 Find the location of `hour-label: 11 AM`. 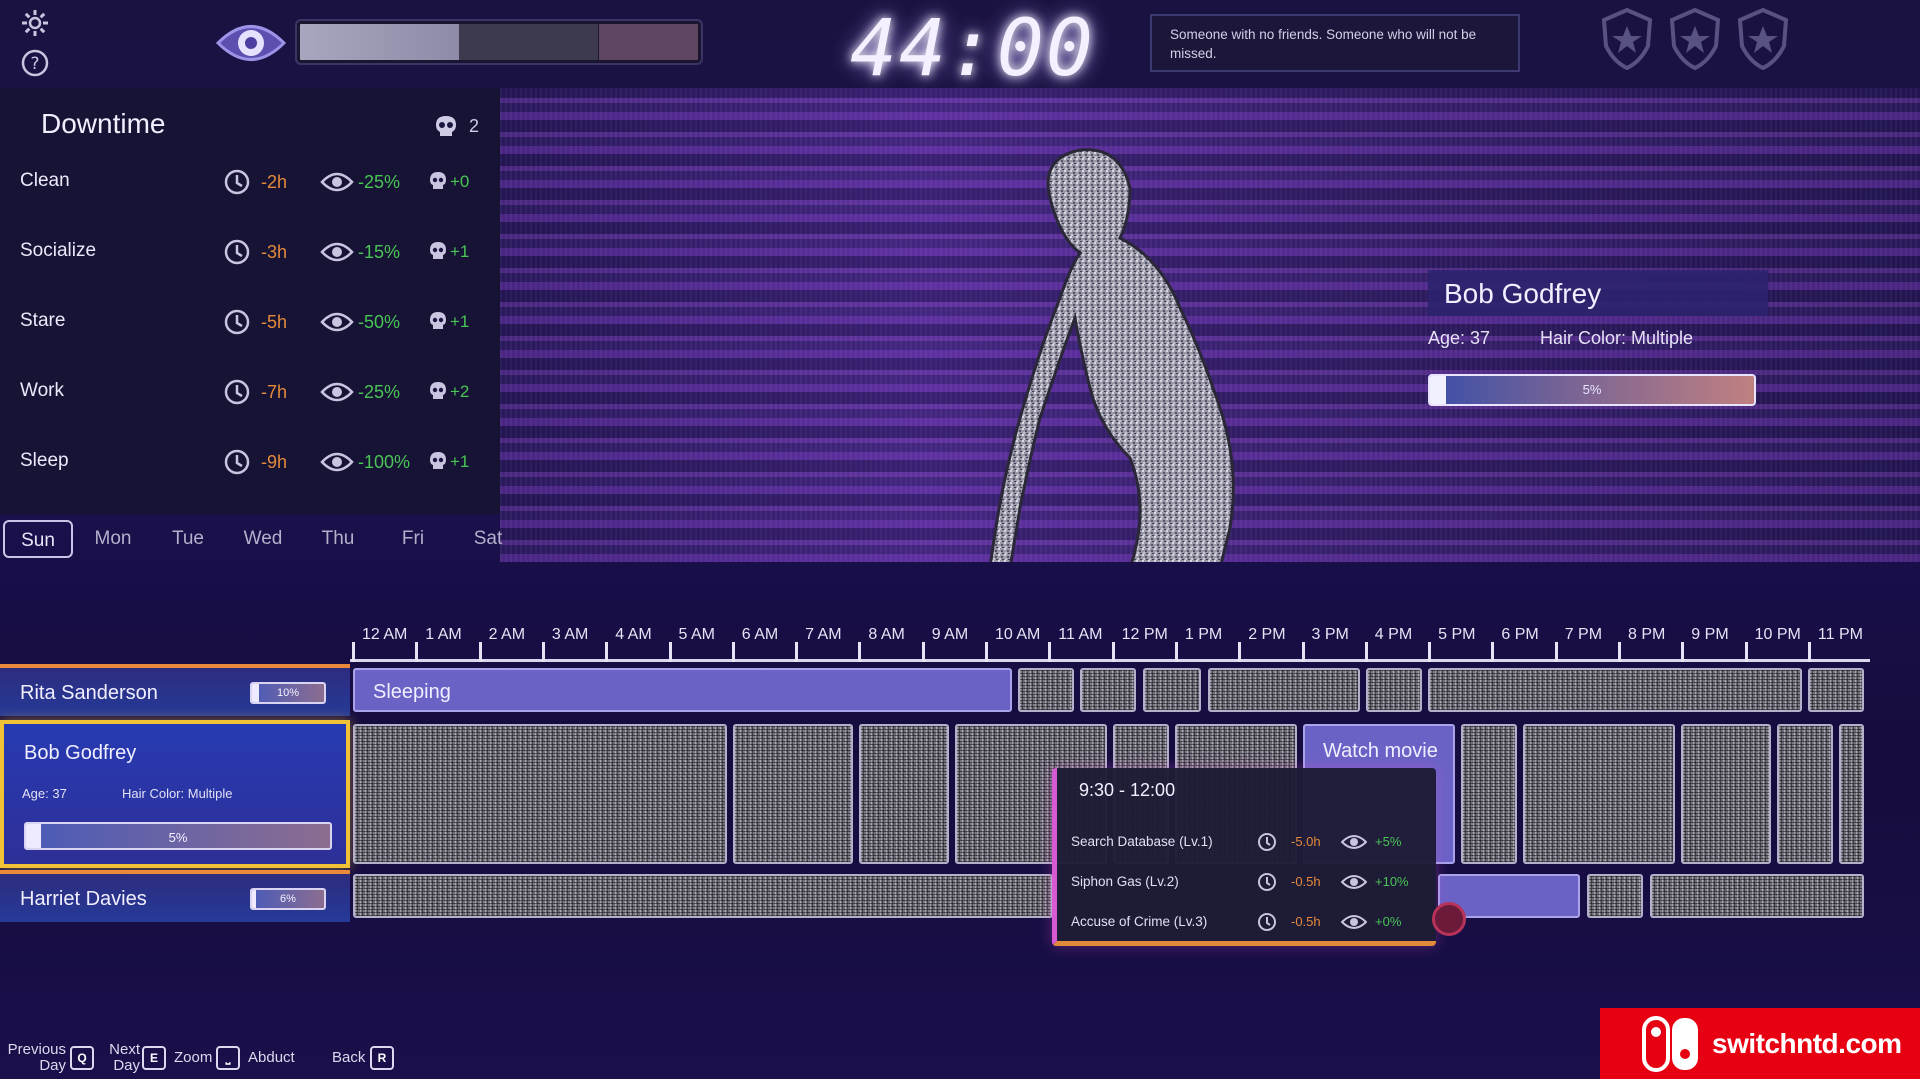

hour-label: 11 AM is located at coordinates (1080, 634).